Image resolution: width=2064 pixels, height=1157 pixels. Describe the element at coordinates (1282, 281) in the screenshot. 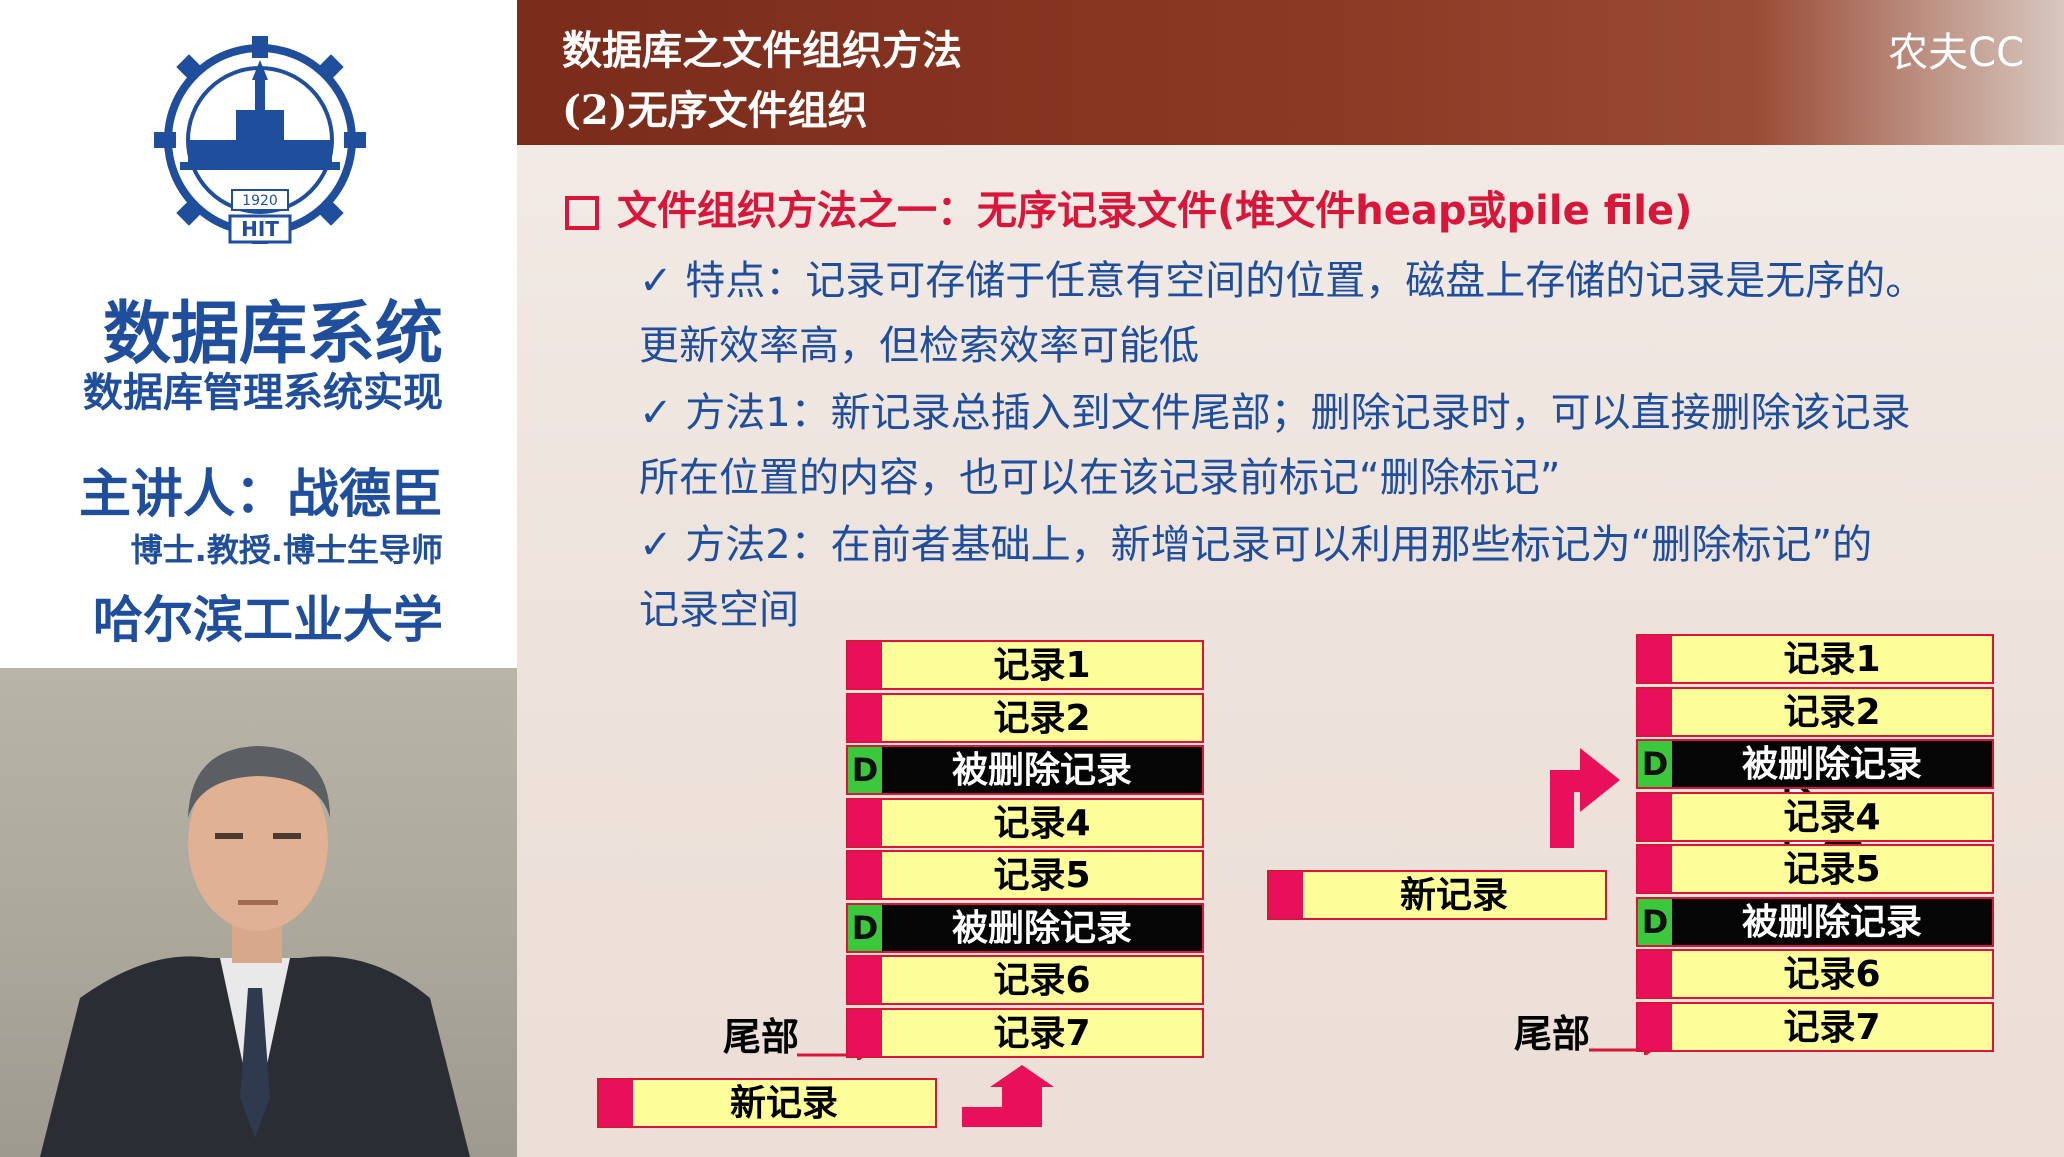

I see `bullet-1-line1: ✓ 特点：记录可存储于任意有空间的位置，磁盘上存储的记录是无序的。` at that location.